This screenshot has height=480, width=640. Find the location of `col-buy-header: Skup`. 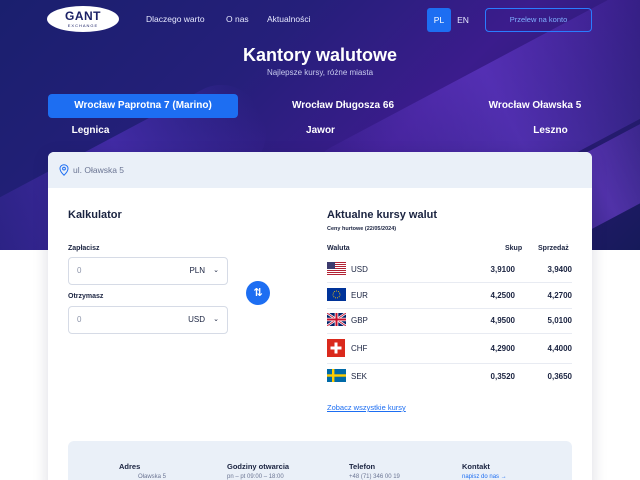

col-buy-header: Skup is located at coordinates (514, 248).